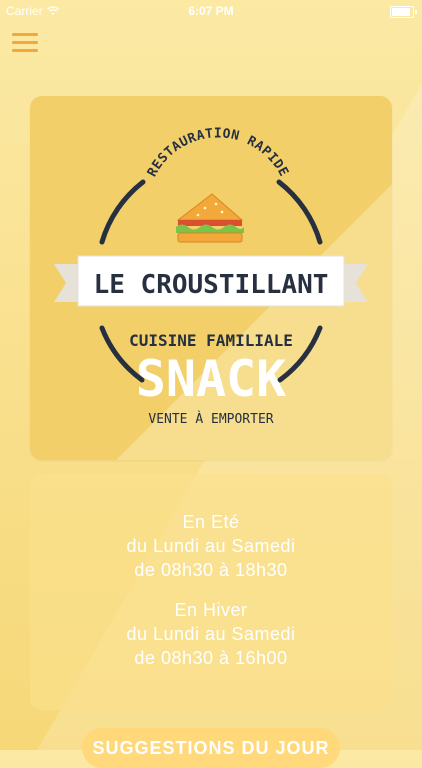 The image size is (422, 768). I want to click on logo-tagline: VENTE À EMPORTER, so click(210, 419).